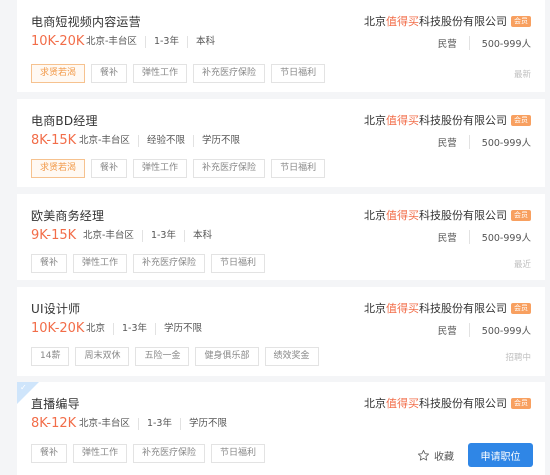  What do you see at coordinates (67, 215) in the screenshot?
I see `job-title: 欧美商务经理` at bounding box center [67, 215].